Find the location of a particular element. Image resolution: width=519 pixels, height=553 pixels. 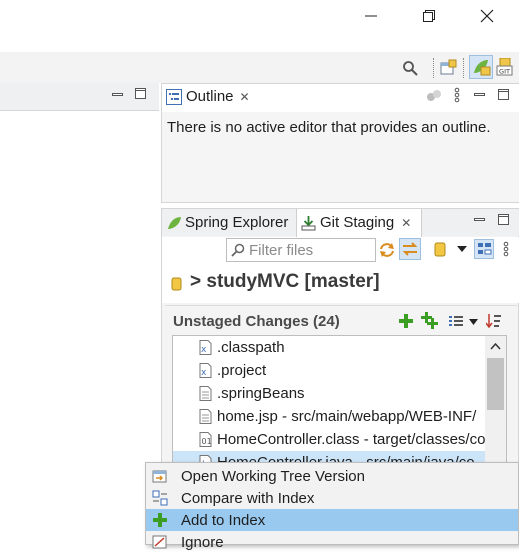

outline-toolbar-button is located at coordinates (434, 96).